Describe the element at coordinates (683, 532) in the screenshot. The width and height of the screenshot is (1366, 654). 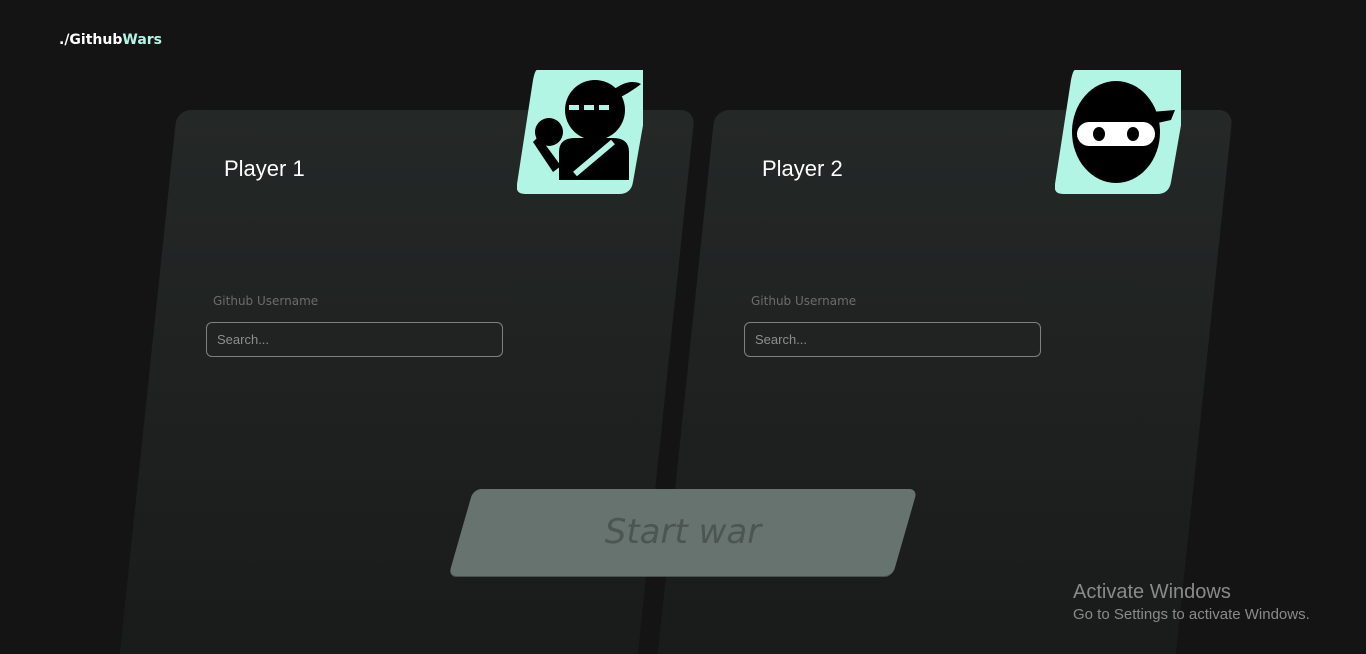
I see `start-war-button` at that location.